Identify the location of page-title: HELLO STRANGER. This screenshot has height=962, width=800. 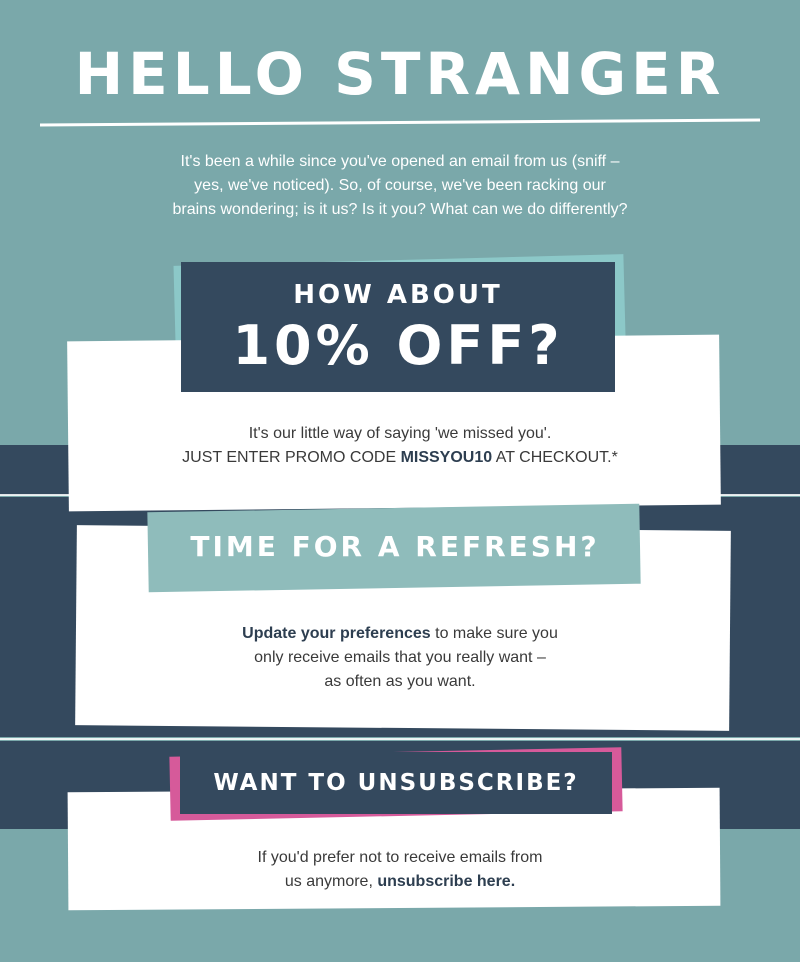
(400, 74).